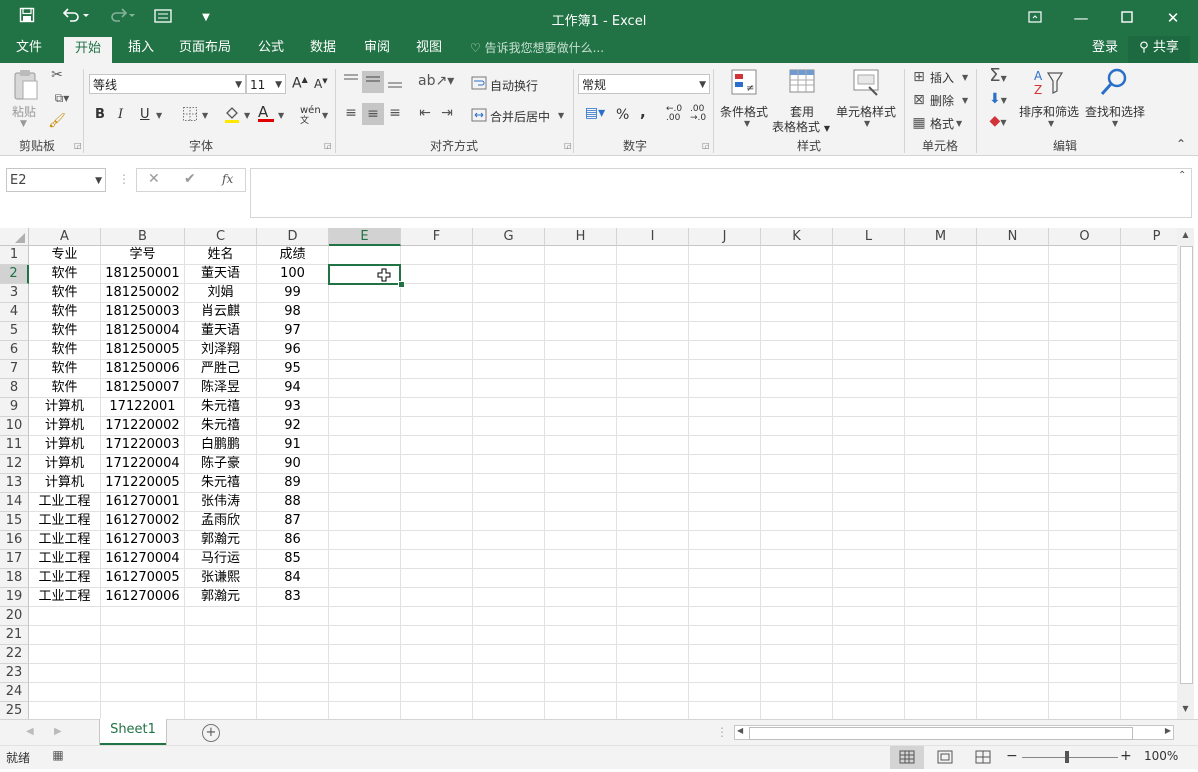  What do you see at coordinates (221, 654) in the screenshot?
I see `cell-c22` at bounding box center [221, 654].